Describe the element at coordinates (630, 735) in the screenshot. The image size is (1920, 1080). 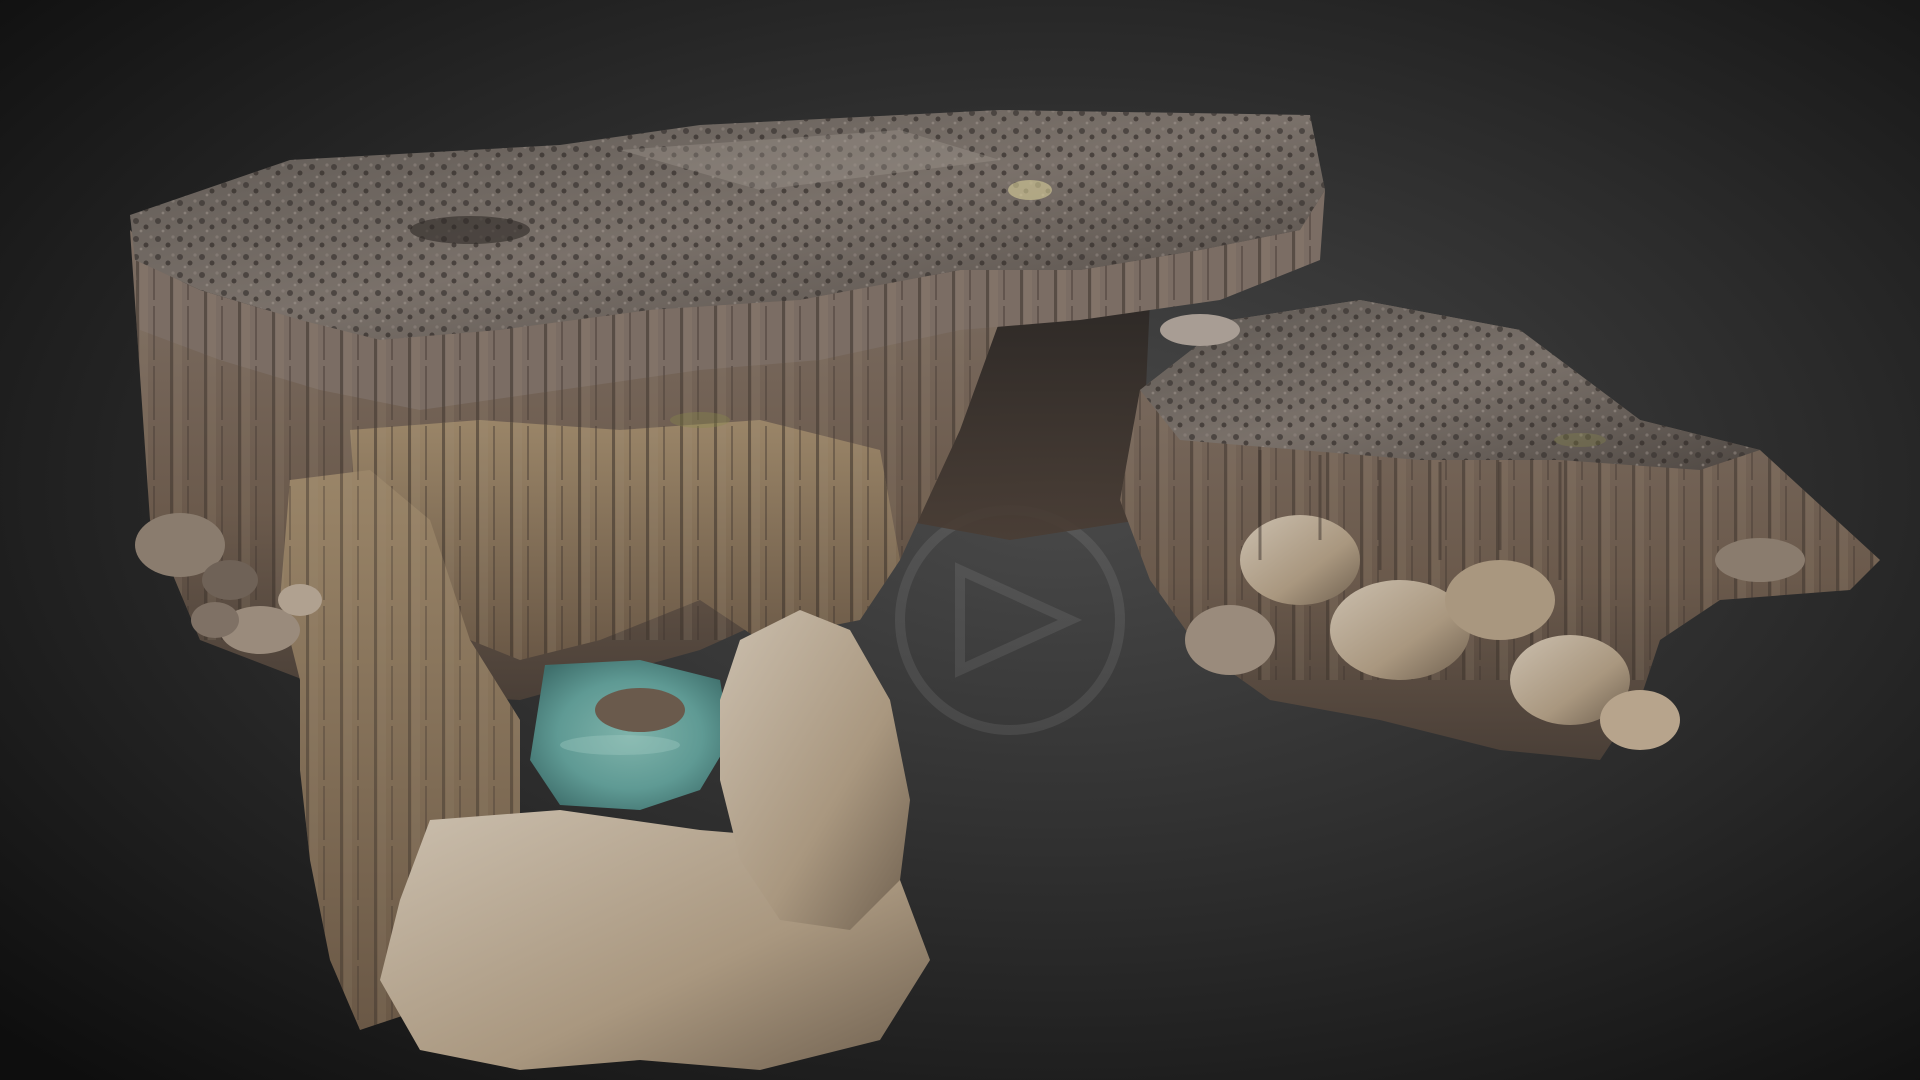
I see `tide-pool` at that location.